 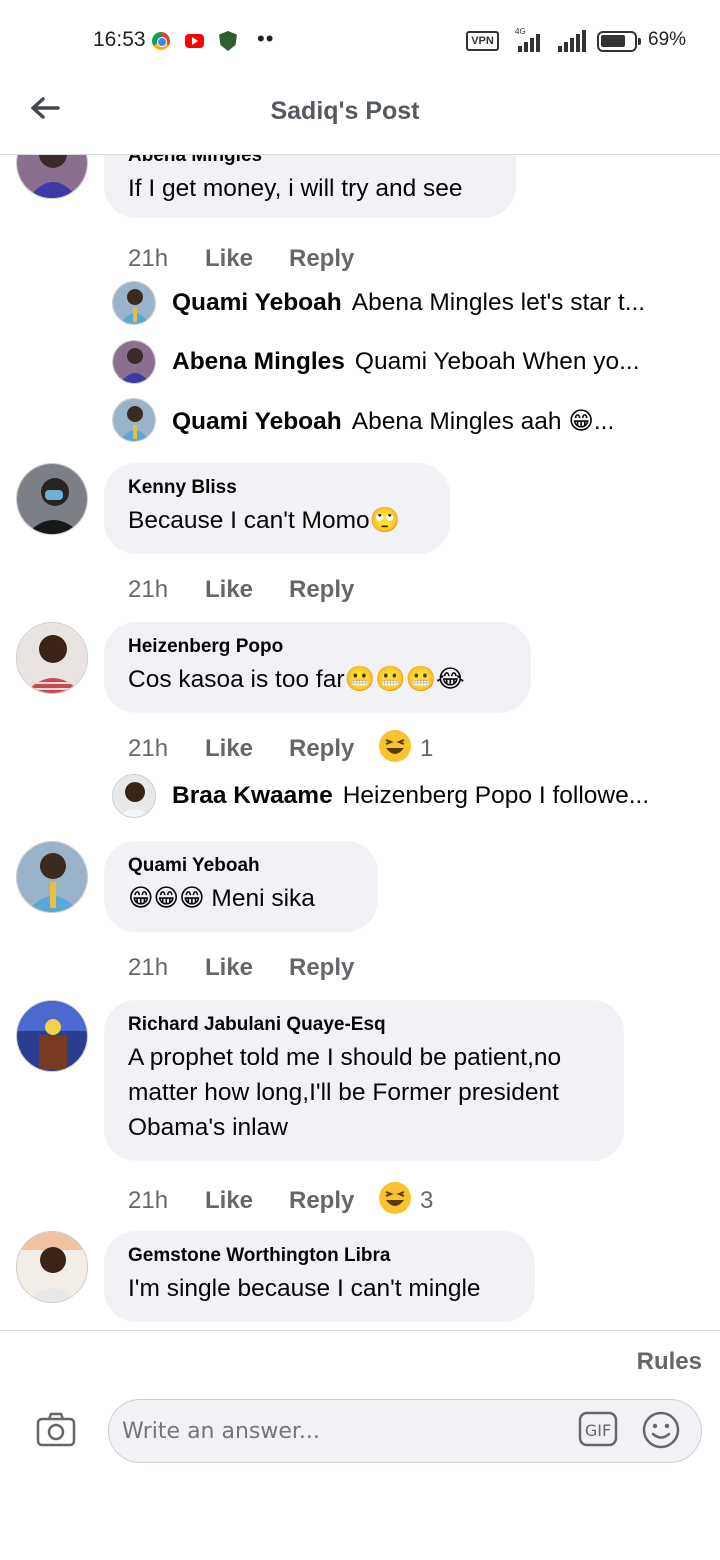 What do you see at coordinates (56, 1429) in the screenshot?
I see `camera-icon` at bounding box center [56, 1429].